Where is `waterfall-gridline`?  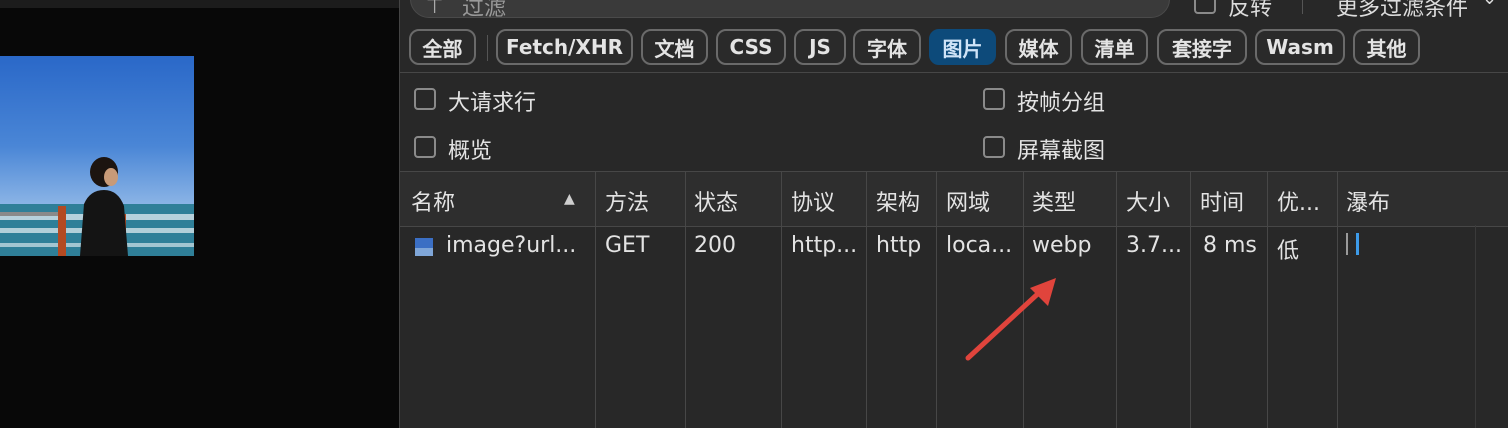
waterfall-gridline is located at coordinates (1475, 326).